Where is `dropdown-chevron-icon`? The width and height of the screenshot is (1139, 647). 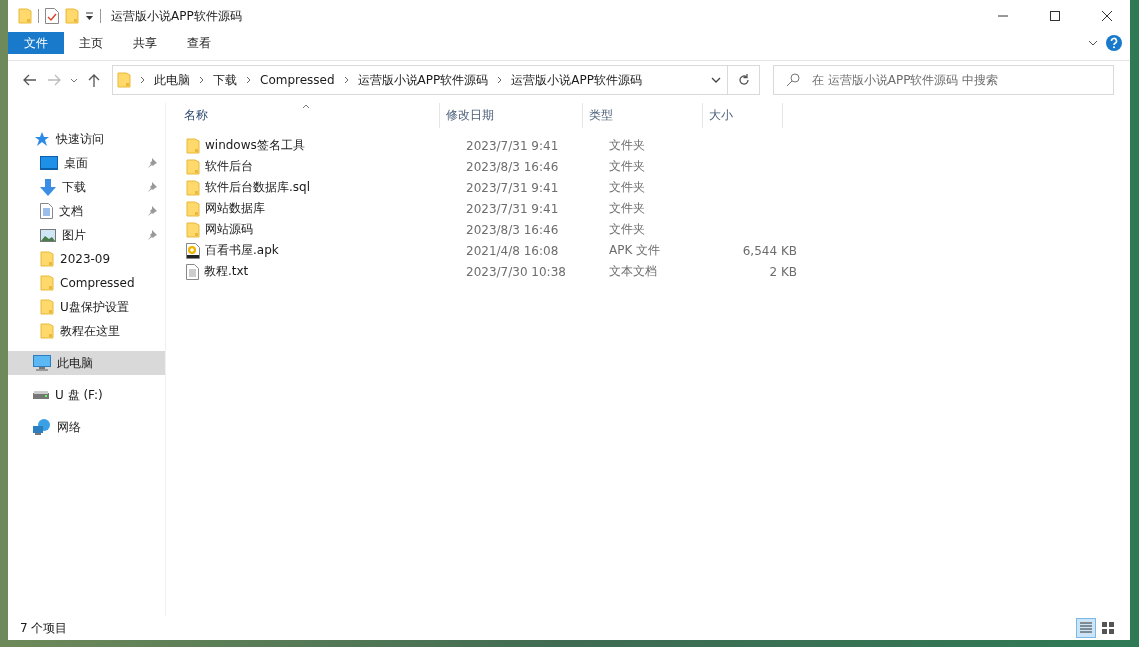
dropdown-chevron-icon is located at coordinates (716, 80).